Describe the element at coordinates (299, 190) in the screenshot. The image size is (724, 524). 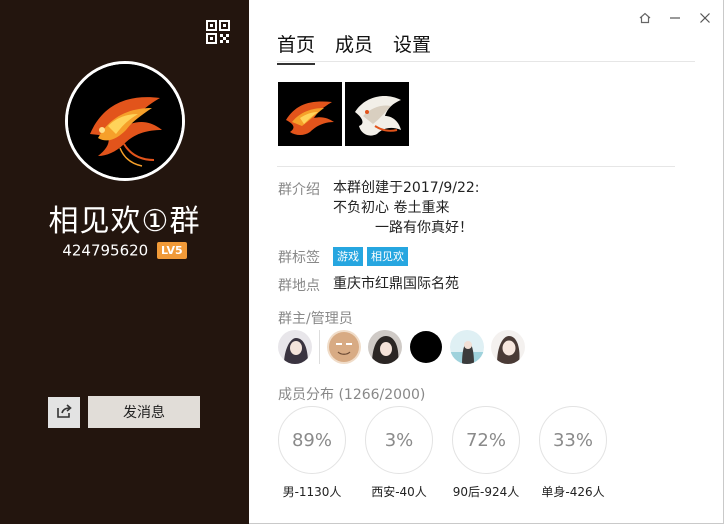
I see `intro-label: 群介绍` at that location.